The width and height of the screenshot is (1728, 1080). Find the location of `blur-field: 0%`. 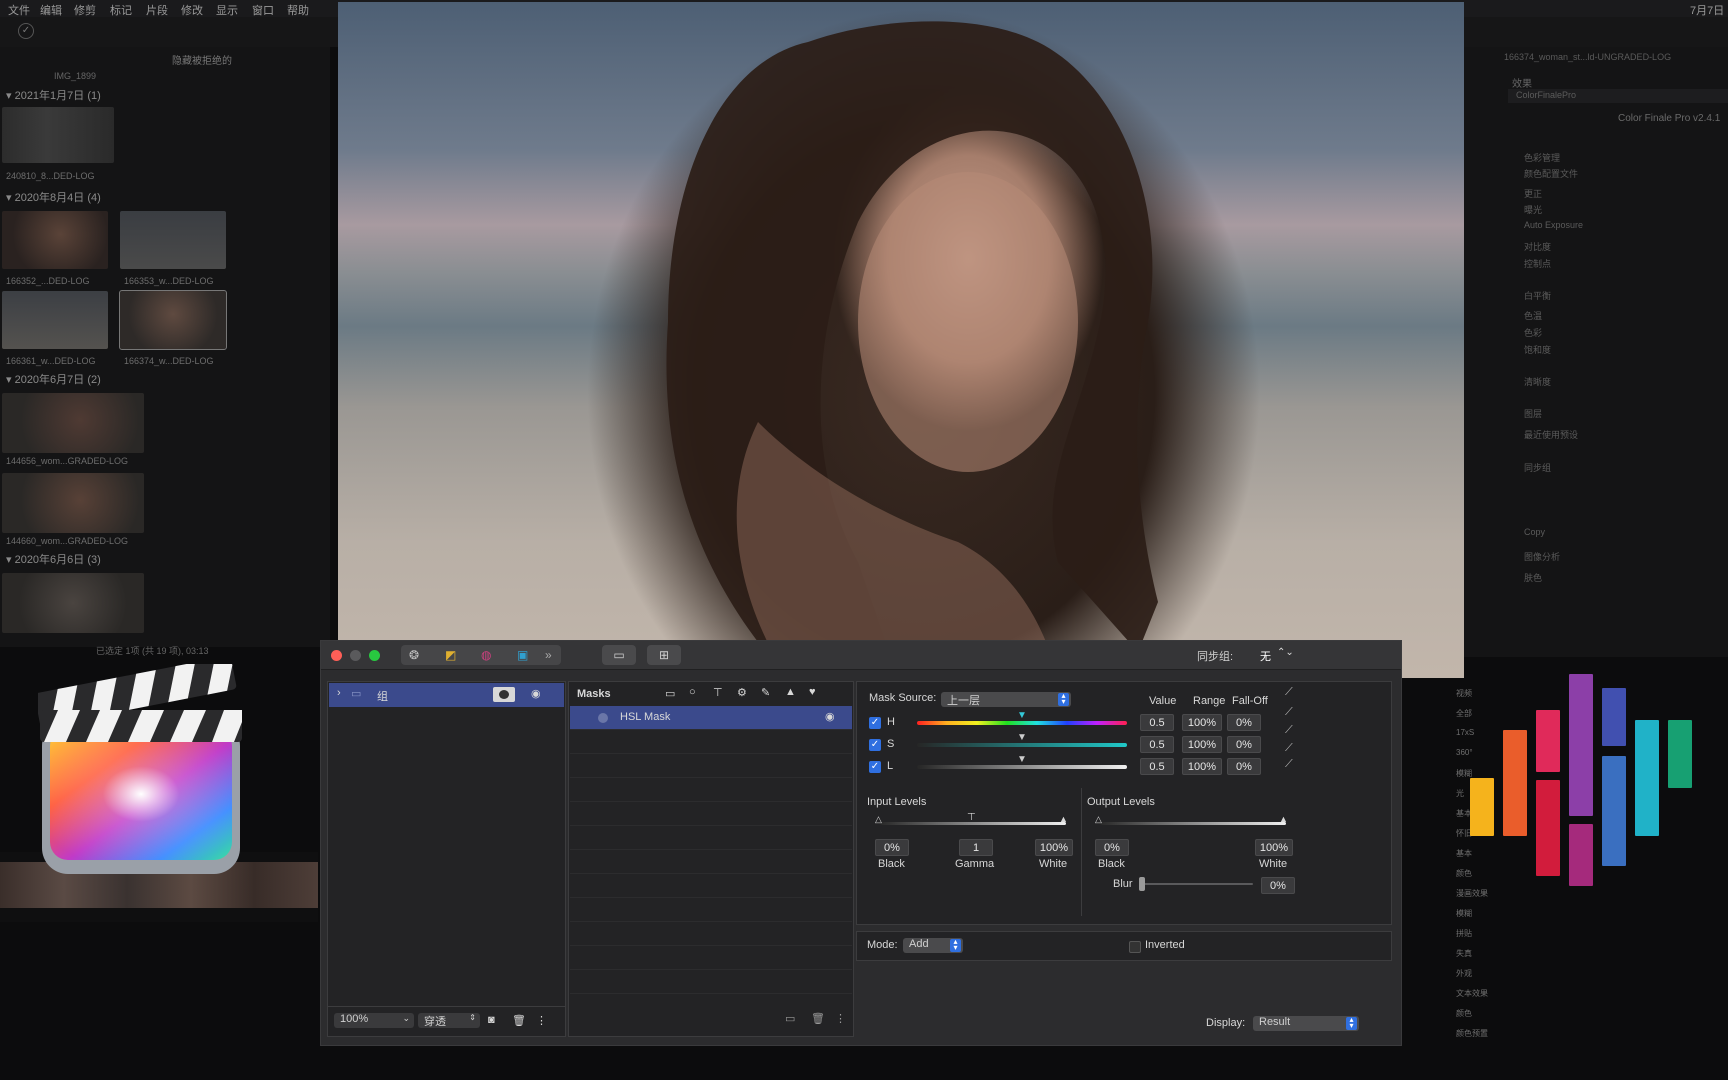

blur-field: 0% is located at coordinates (1278, 885).